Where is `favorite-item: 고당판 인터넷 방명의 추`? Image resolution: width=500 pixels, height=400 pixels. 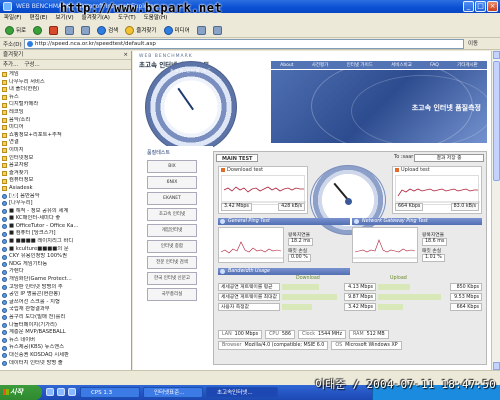
favorite-item: 고당판 인터넷 방명의 추 is located at coordinates (66, 288).